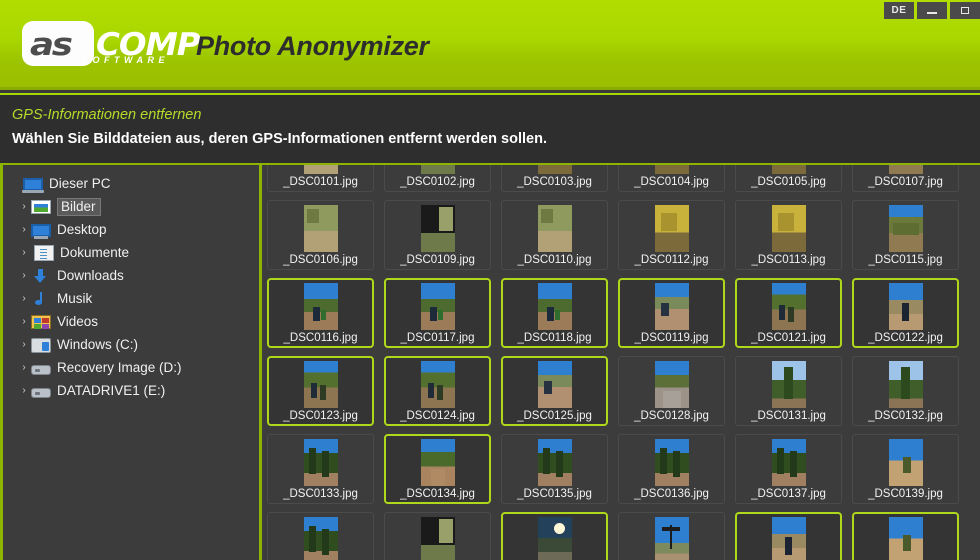 This screenshot has height=560, width=980. What do you see at coordinates (554, 534) in the screenshot?
I see `file-grid-item: _DSC0150.jpg` at bounding box center [554, 534].